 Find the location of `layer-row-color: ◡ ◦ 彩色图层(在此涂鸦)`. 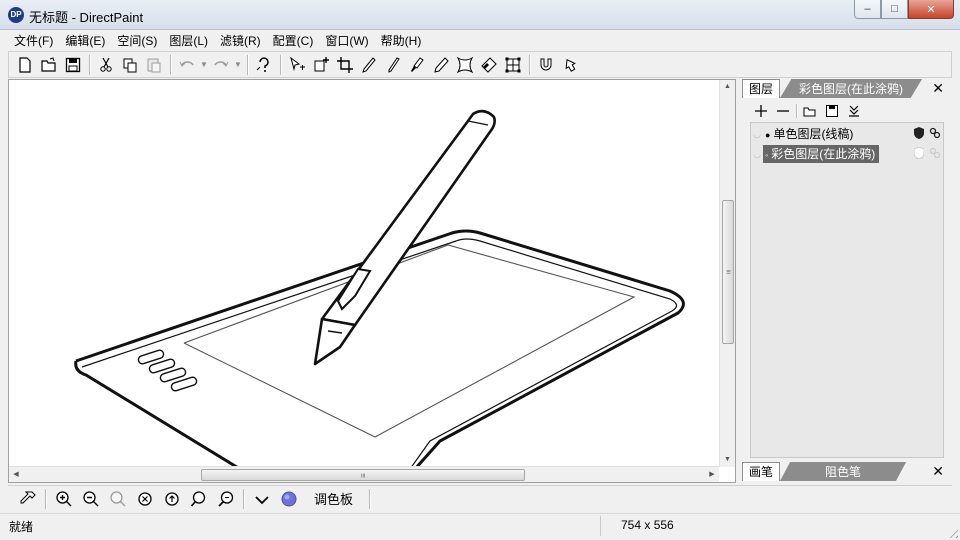

layer-row-color: ◡ ◦ 彩色图层(在此涂鸦) is located at coordinates (847, 154).